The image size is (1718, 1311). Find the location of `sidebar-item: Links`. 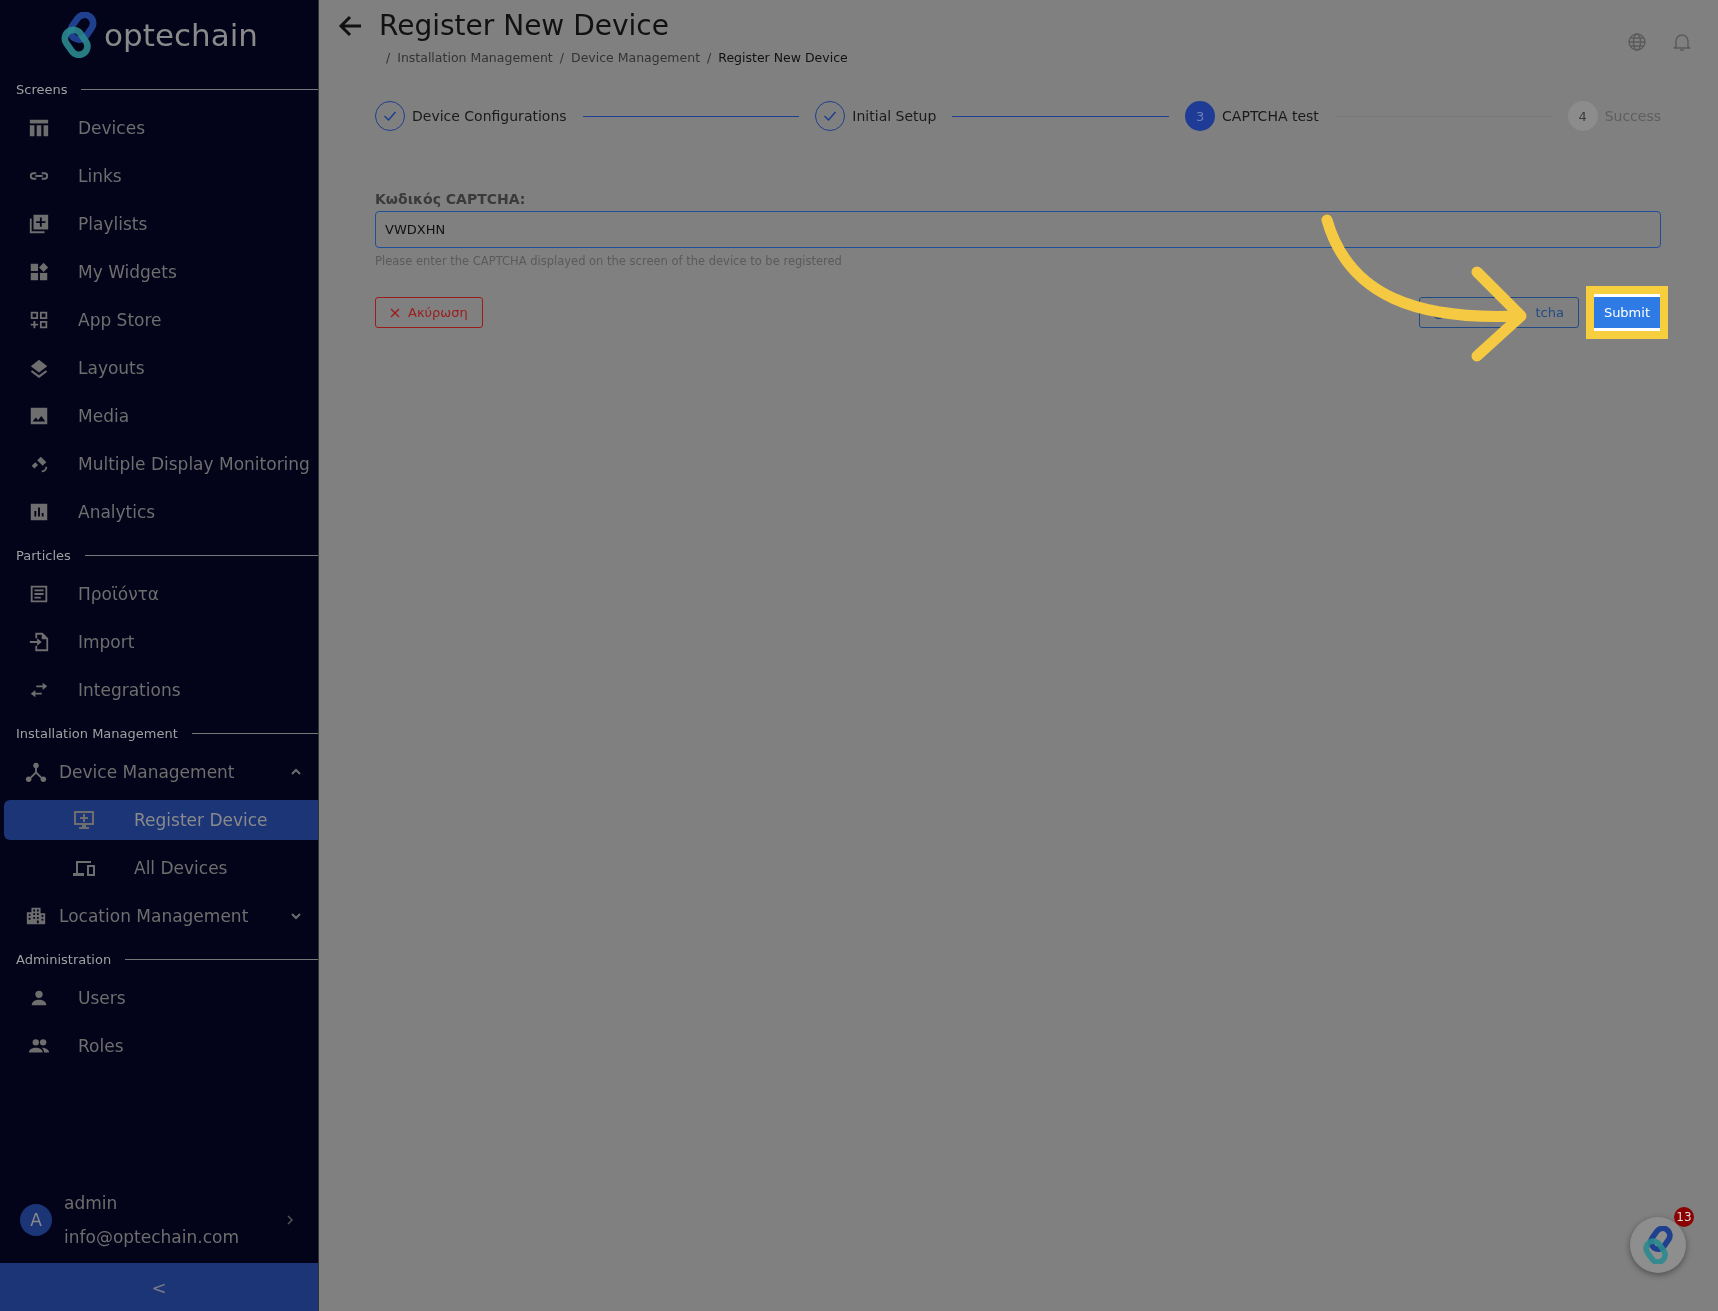

sidebar-item: Links is located at coordinates (159, 176).